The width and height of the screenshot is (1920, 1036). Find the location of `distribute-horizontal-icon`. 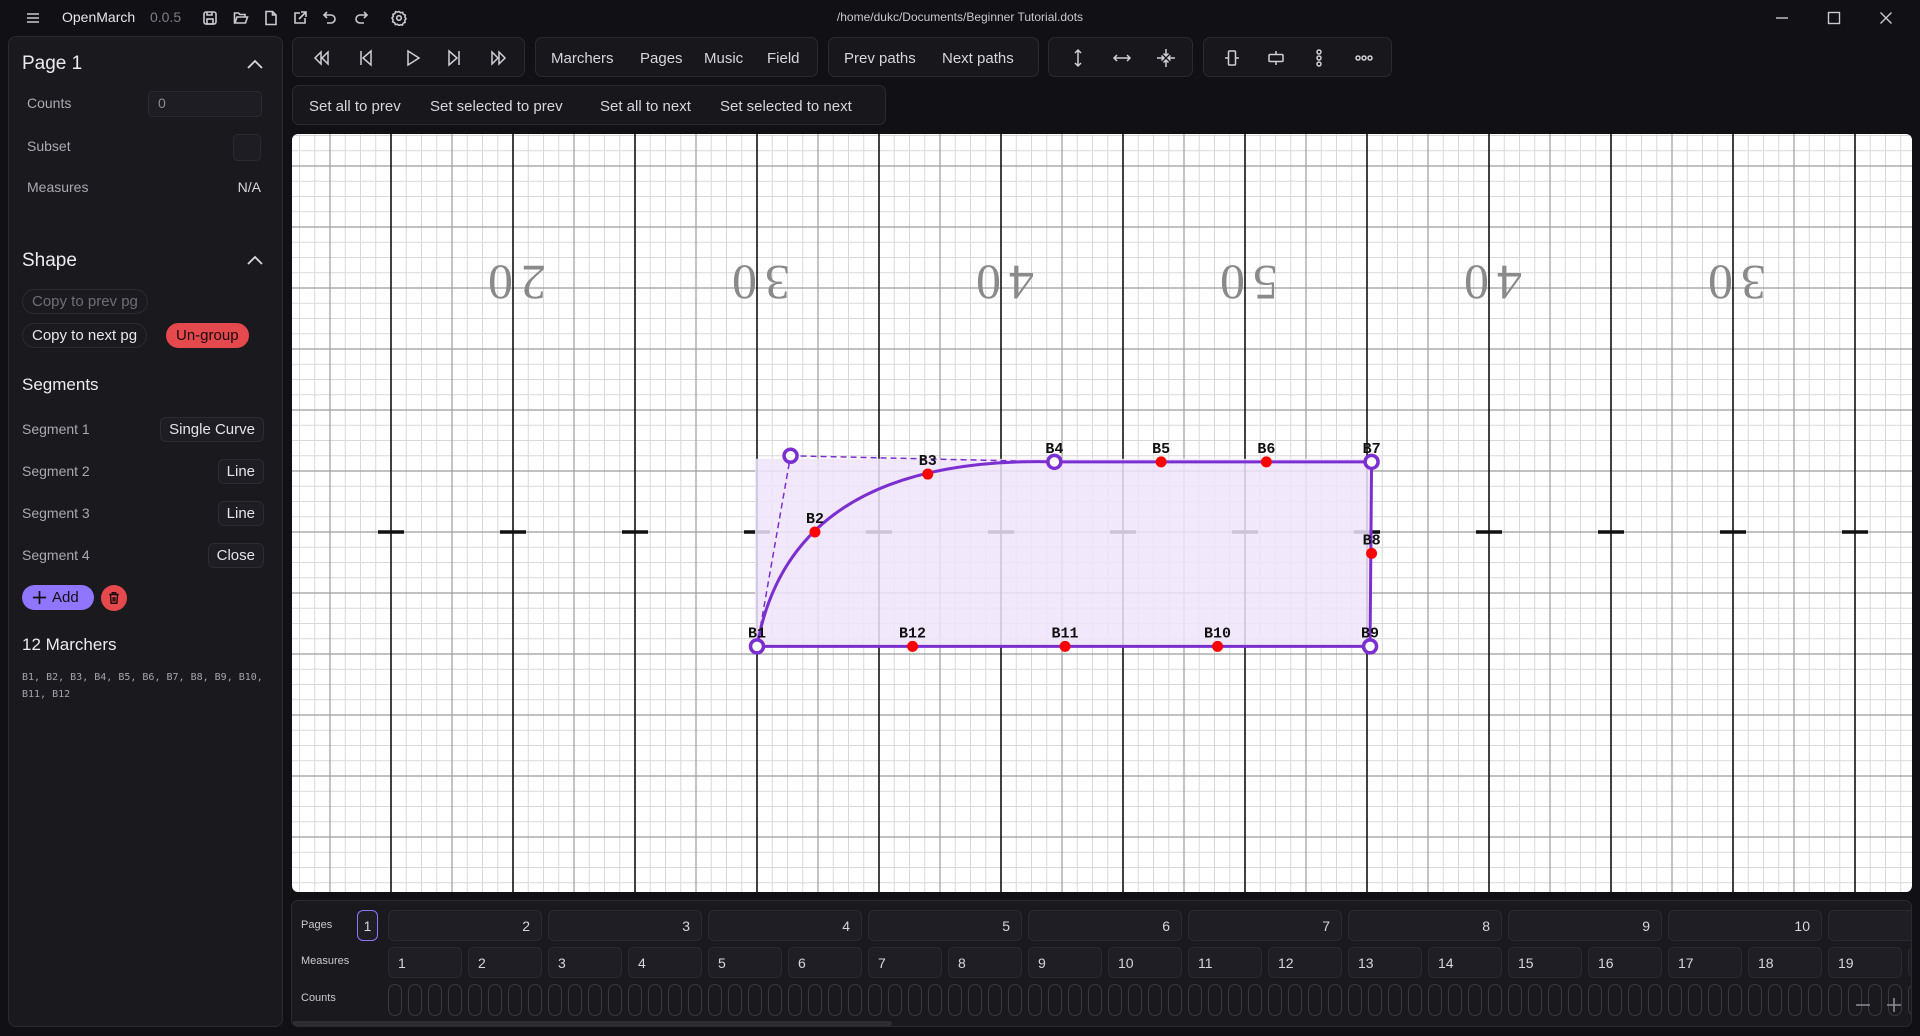

distribute-horizontal-icon is located at coordinates (1364, 58).